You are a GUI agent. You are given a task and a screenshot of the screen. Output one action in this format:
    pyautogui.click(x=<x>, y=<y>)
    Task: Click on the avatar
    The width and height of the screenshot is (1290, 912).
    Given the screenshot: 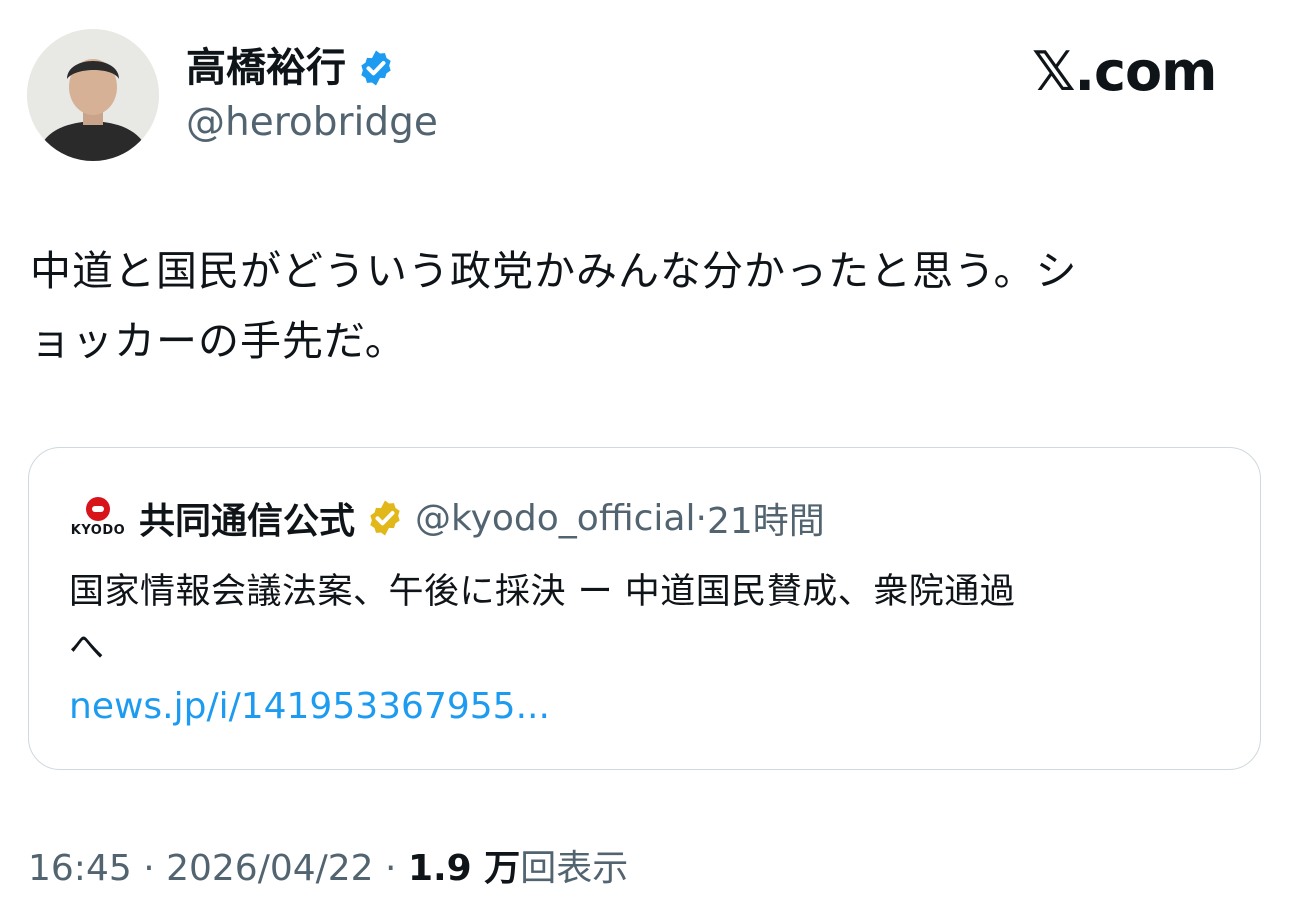 What is the action you would take?
    pyautogui.click(x=93, y=95)
    